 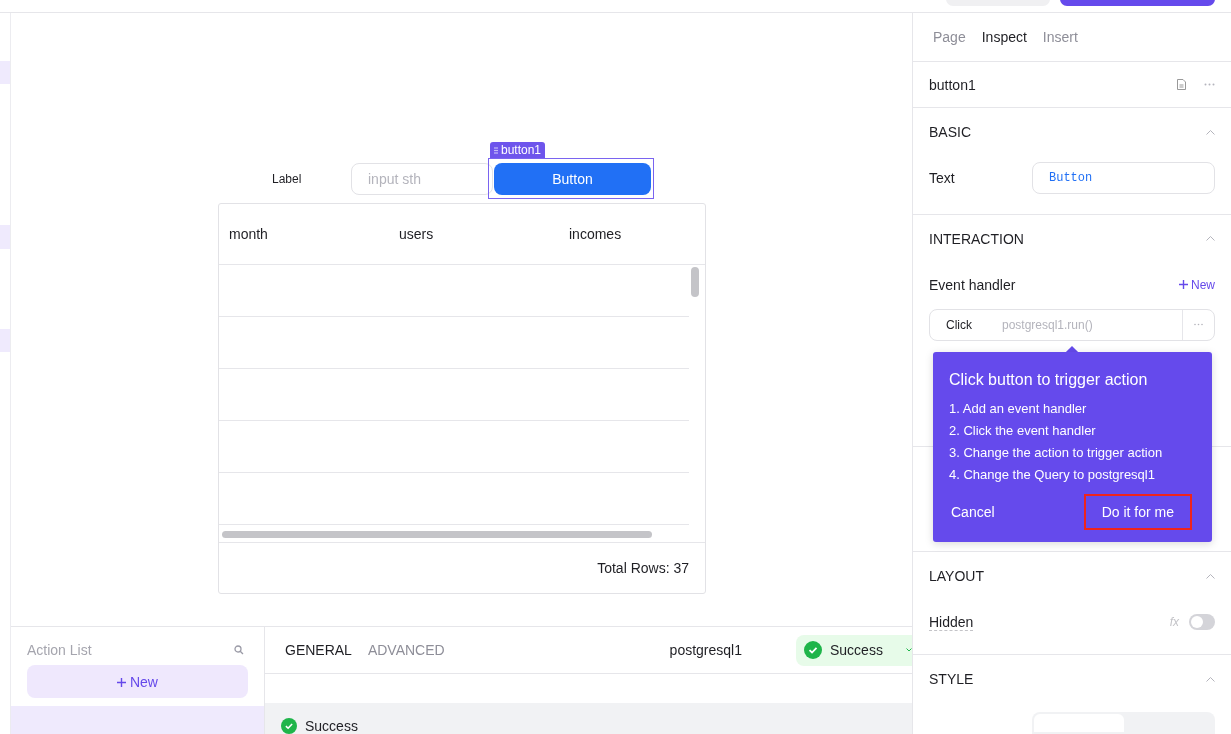 I want to click on result-text: Success, so click(x=331, y=726).